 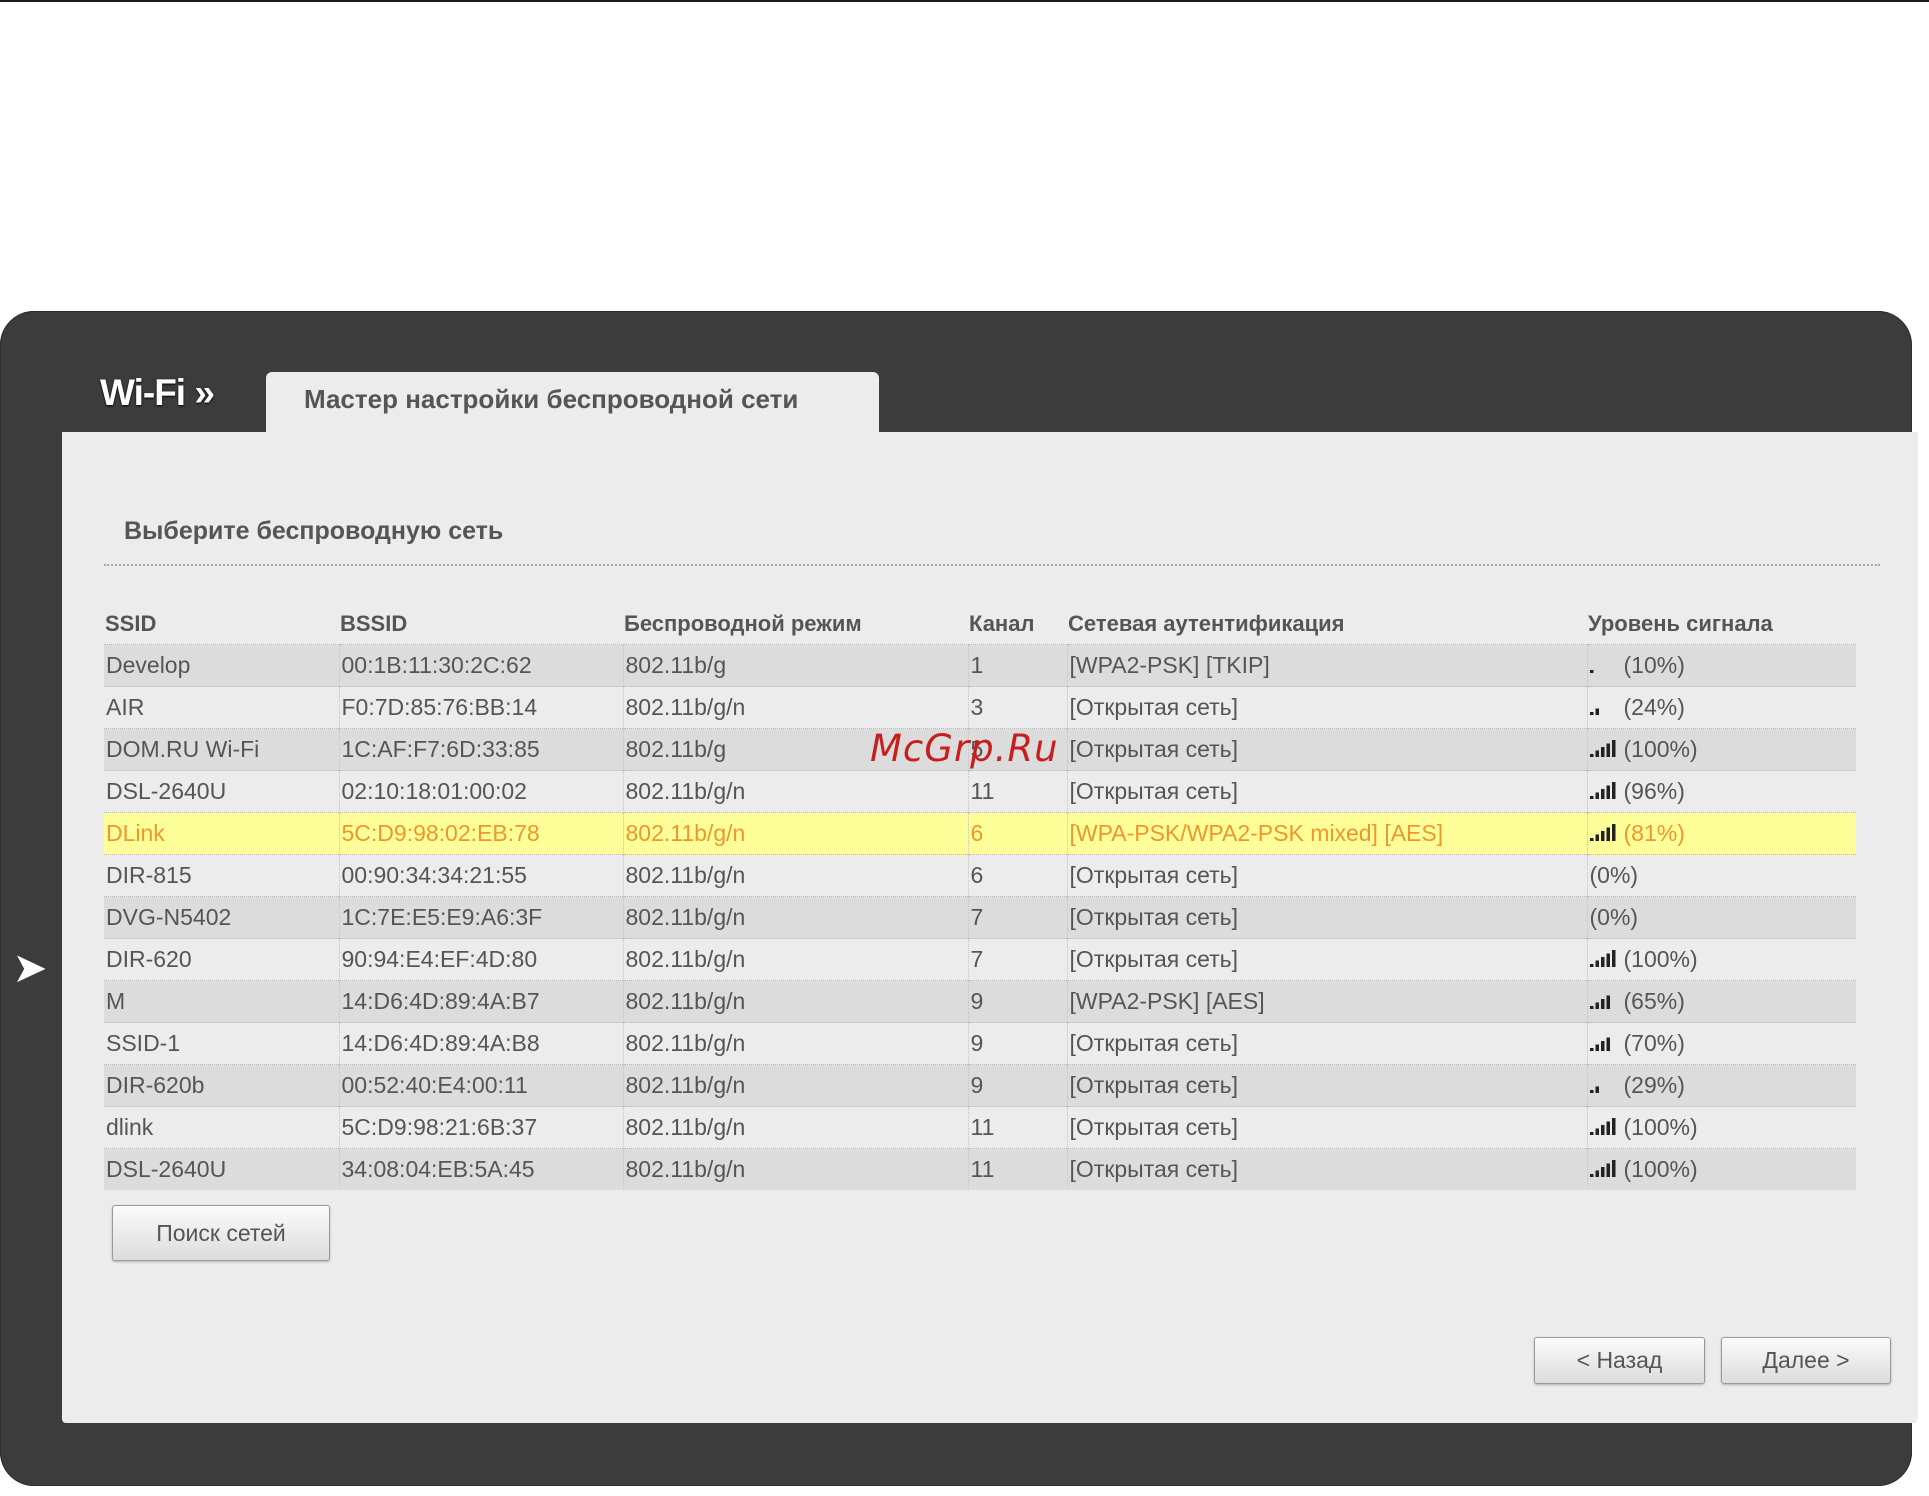 What do you see at coordinates (1654, 1085) in the screenshot?
I see `signal-percent: (29%)` at bounding box center [1654, 1085].